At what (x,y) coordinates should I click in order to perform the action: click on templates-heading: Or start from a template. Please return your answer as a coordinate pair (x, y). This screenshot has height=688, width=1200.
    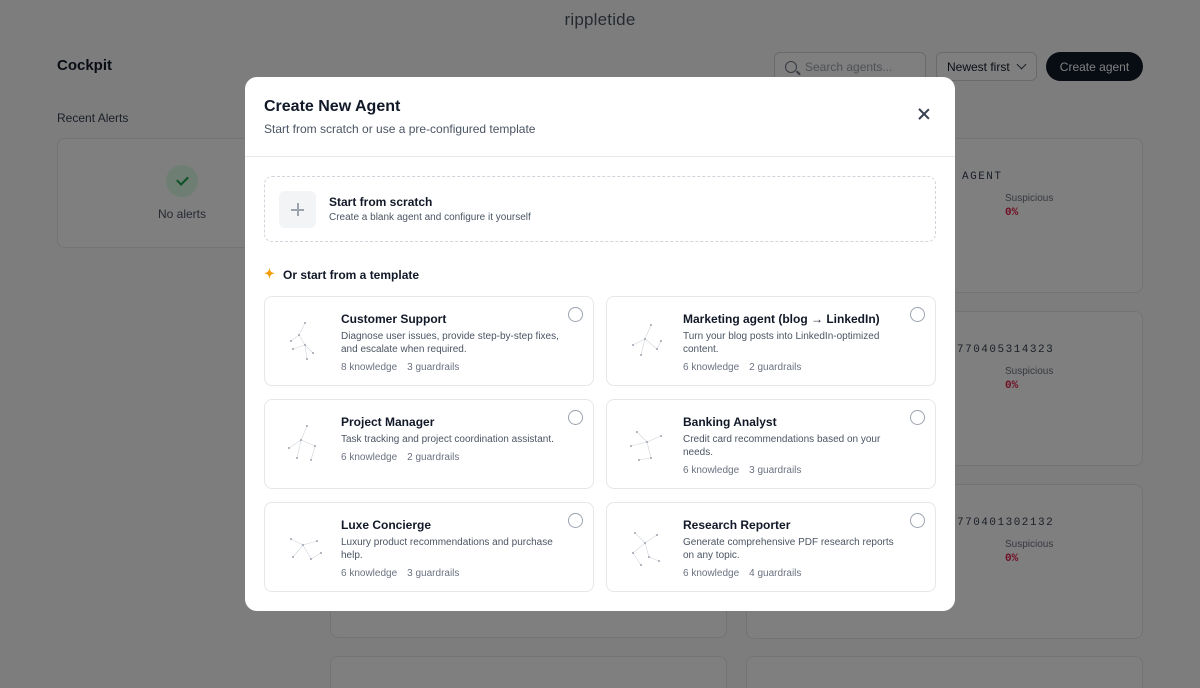
    Looking at the image, I should click on (342, 274).